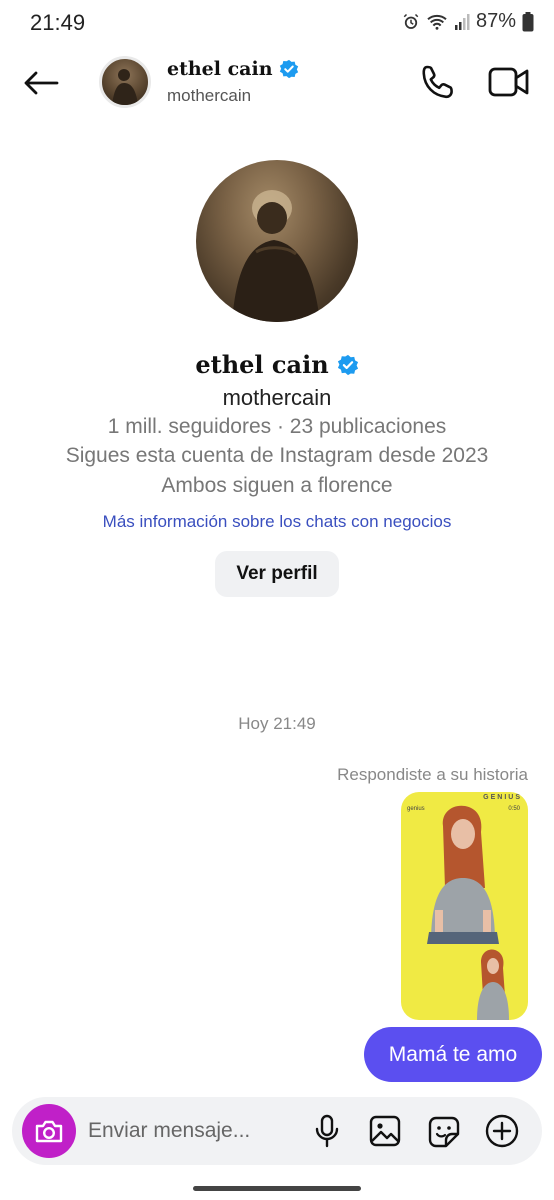 This screenshot has height=1200, width=554. I want to click on add-icon, so click(502, 1131).